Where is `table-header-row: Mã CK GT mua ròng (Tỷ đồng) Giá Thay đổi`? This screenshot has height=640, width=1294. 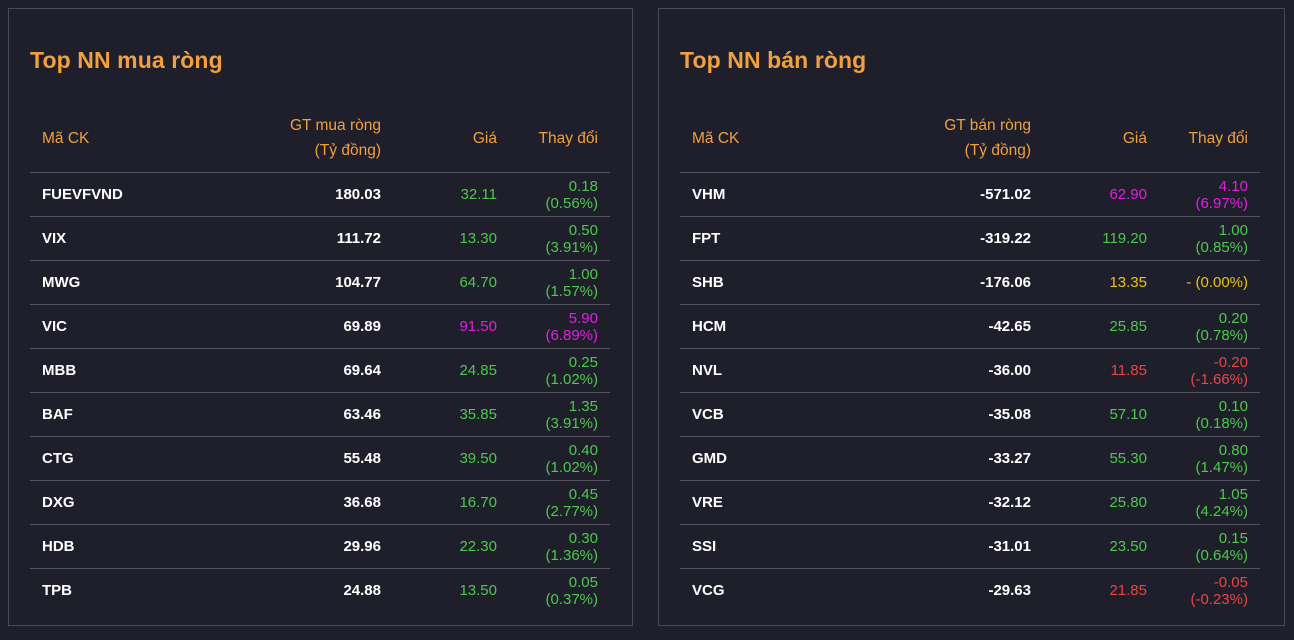 table-header-row: Mã CK GT mua ròng (Tỷ đồng) Giá Thay đổi is located at coordinates (320, 138).